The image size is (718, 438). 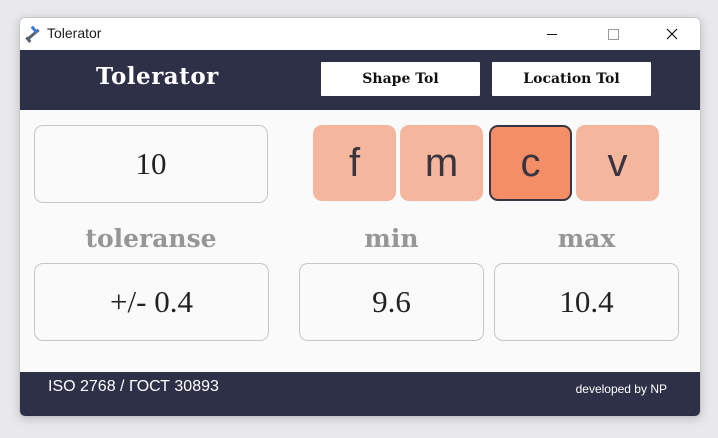 What do you see at coordinates (151, 164) in the screenshot?
I see `nominal-size-input: 10` at bounding box center [151, 164].